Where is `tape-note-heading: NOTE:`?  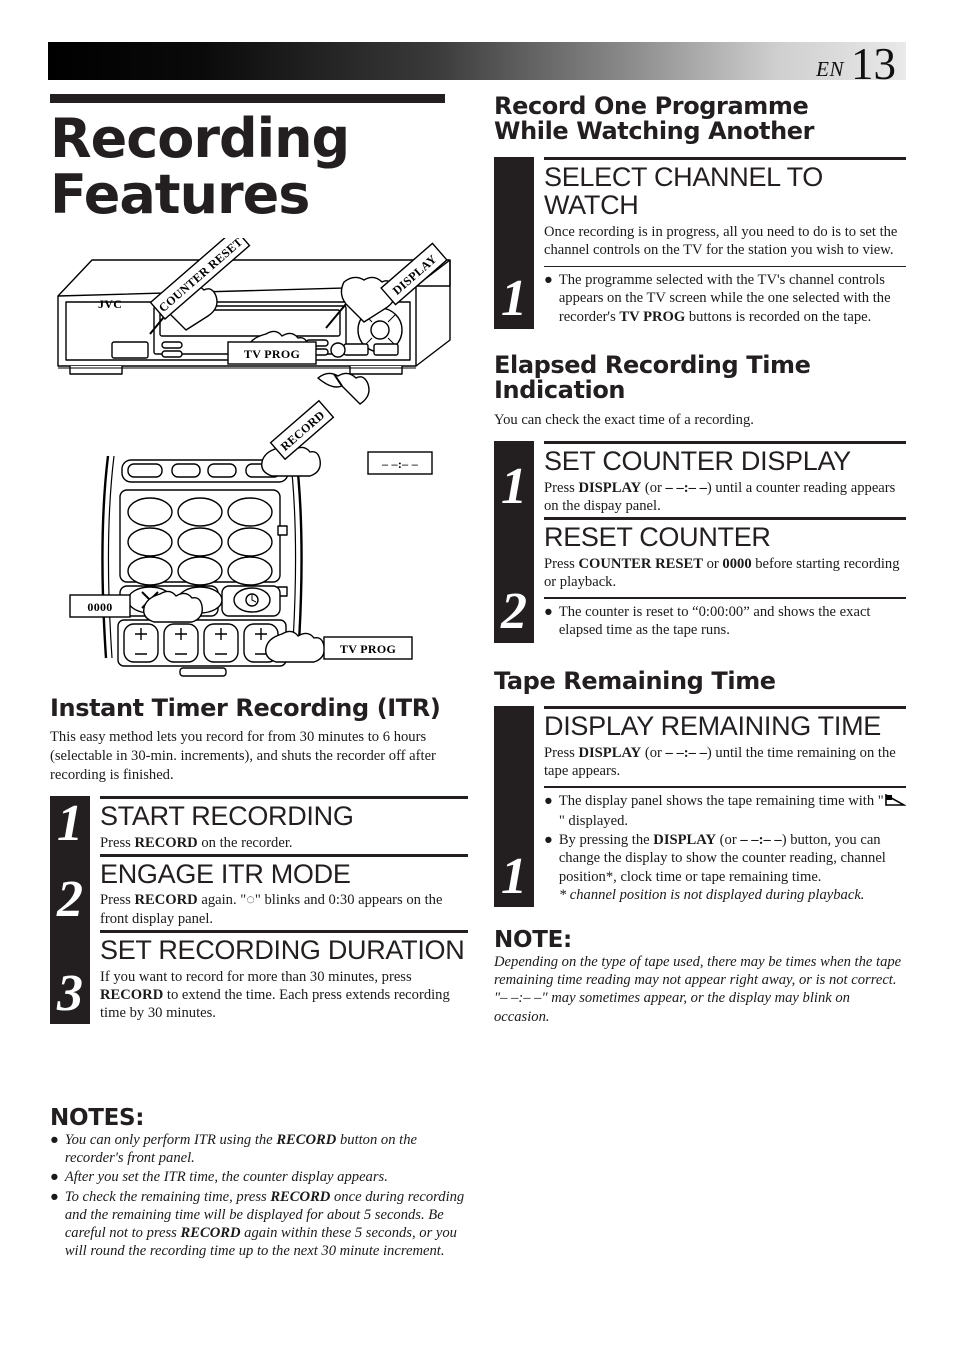
tape-note-heading: NOTE: is located at coordinates (533, 940).